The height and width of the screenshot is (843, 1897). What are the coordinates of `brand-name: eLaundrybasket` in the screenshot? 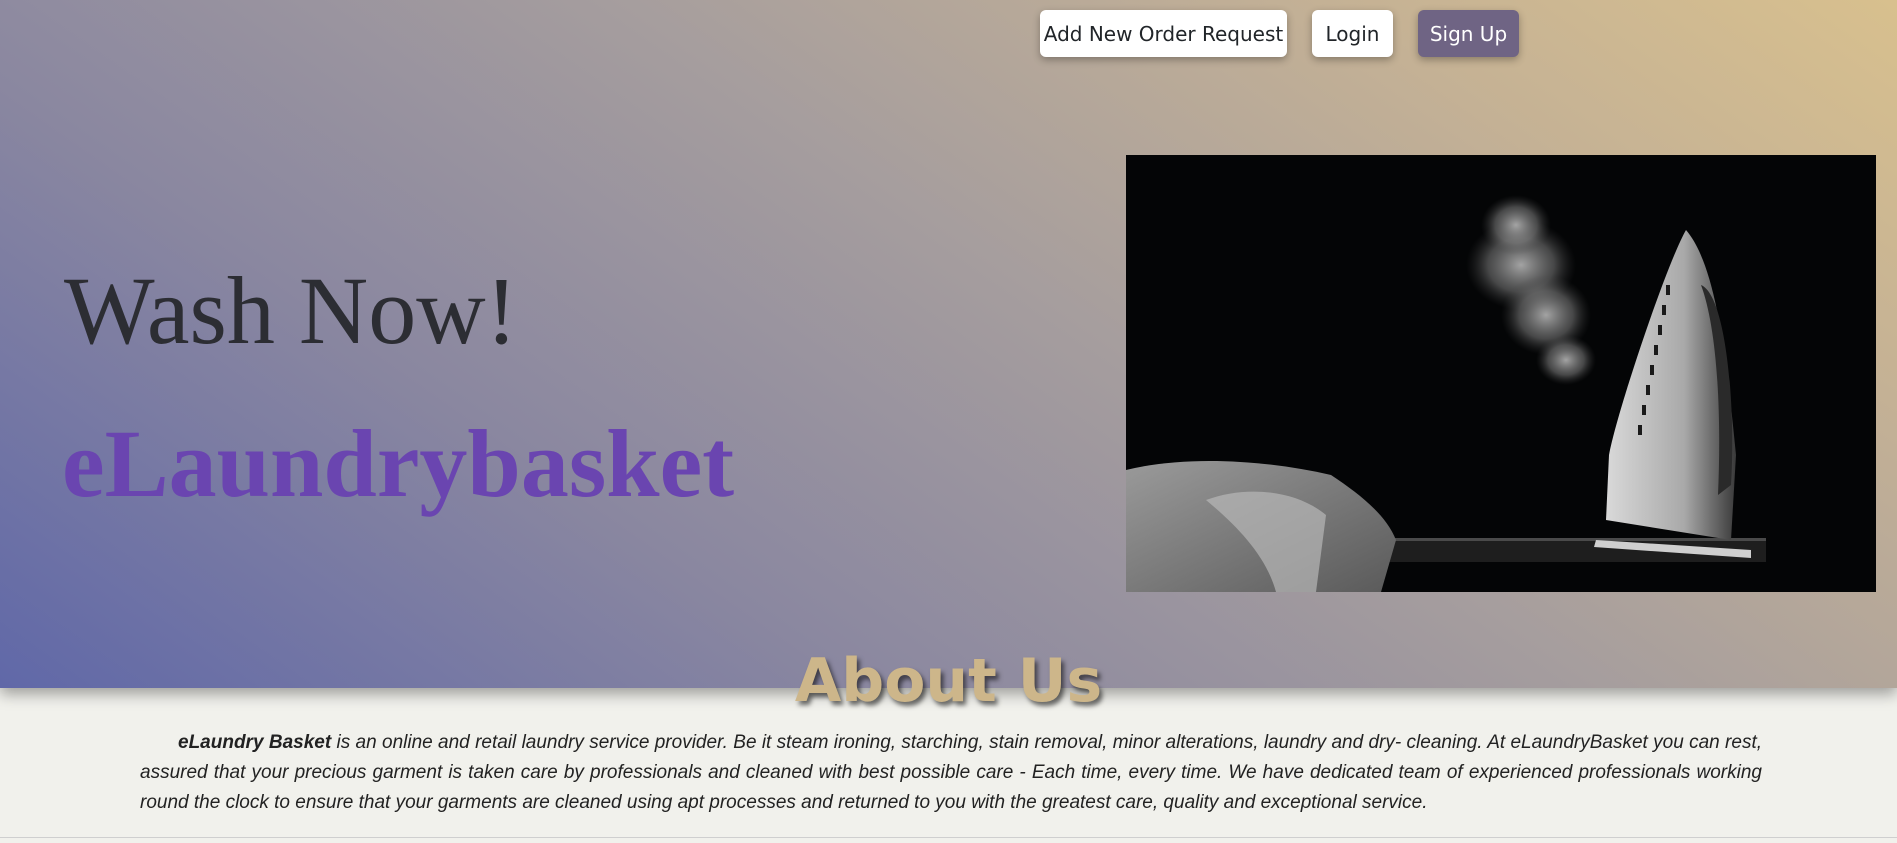 It's located at (398, 463).